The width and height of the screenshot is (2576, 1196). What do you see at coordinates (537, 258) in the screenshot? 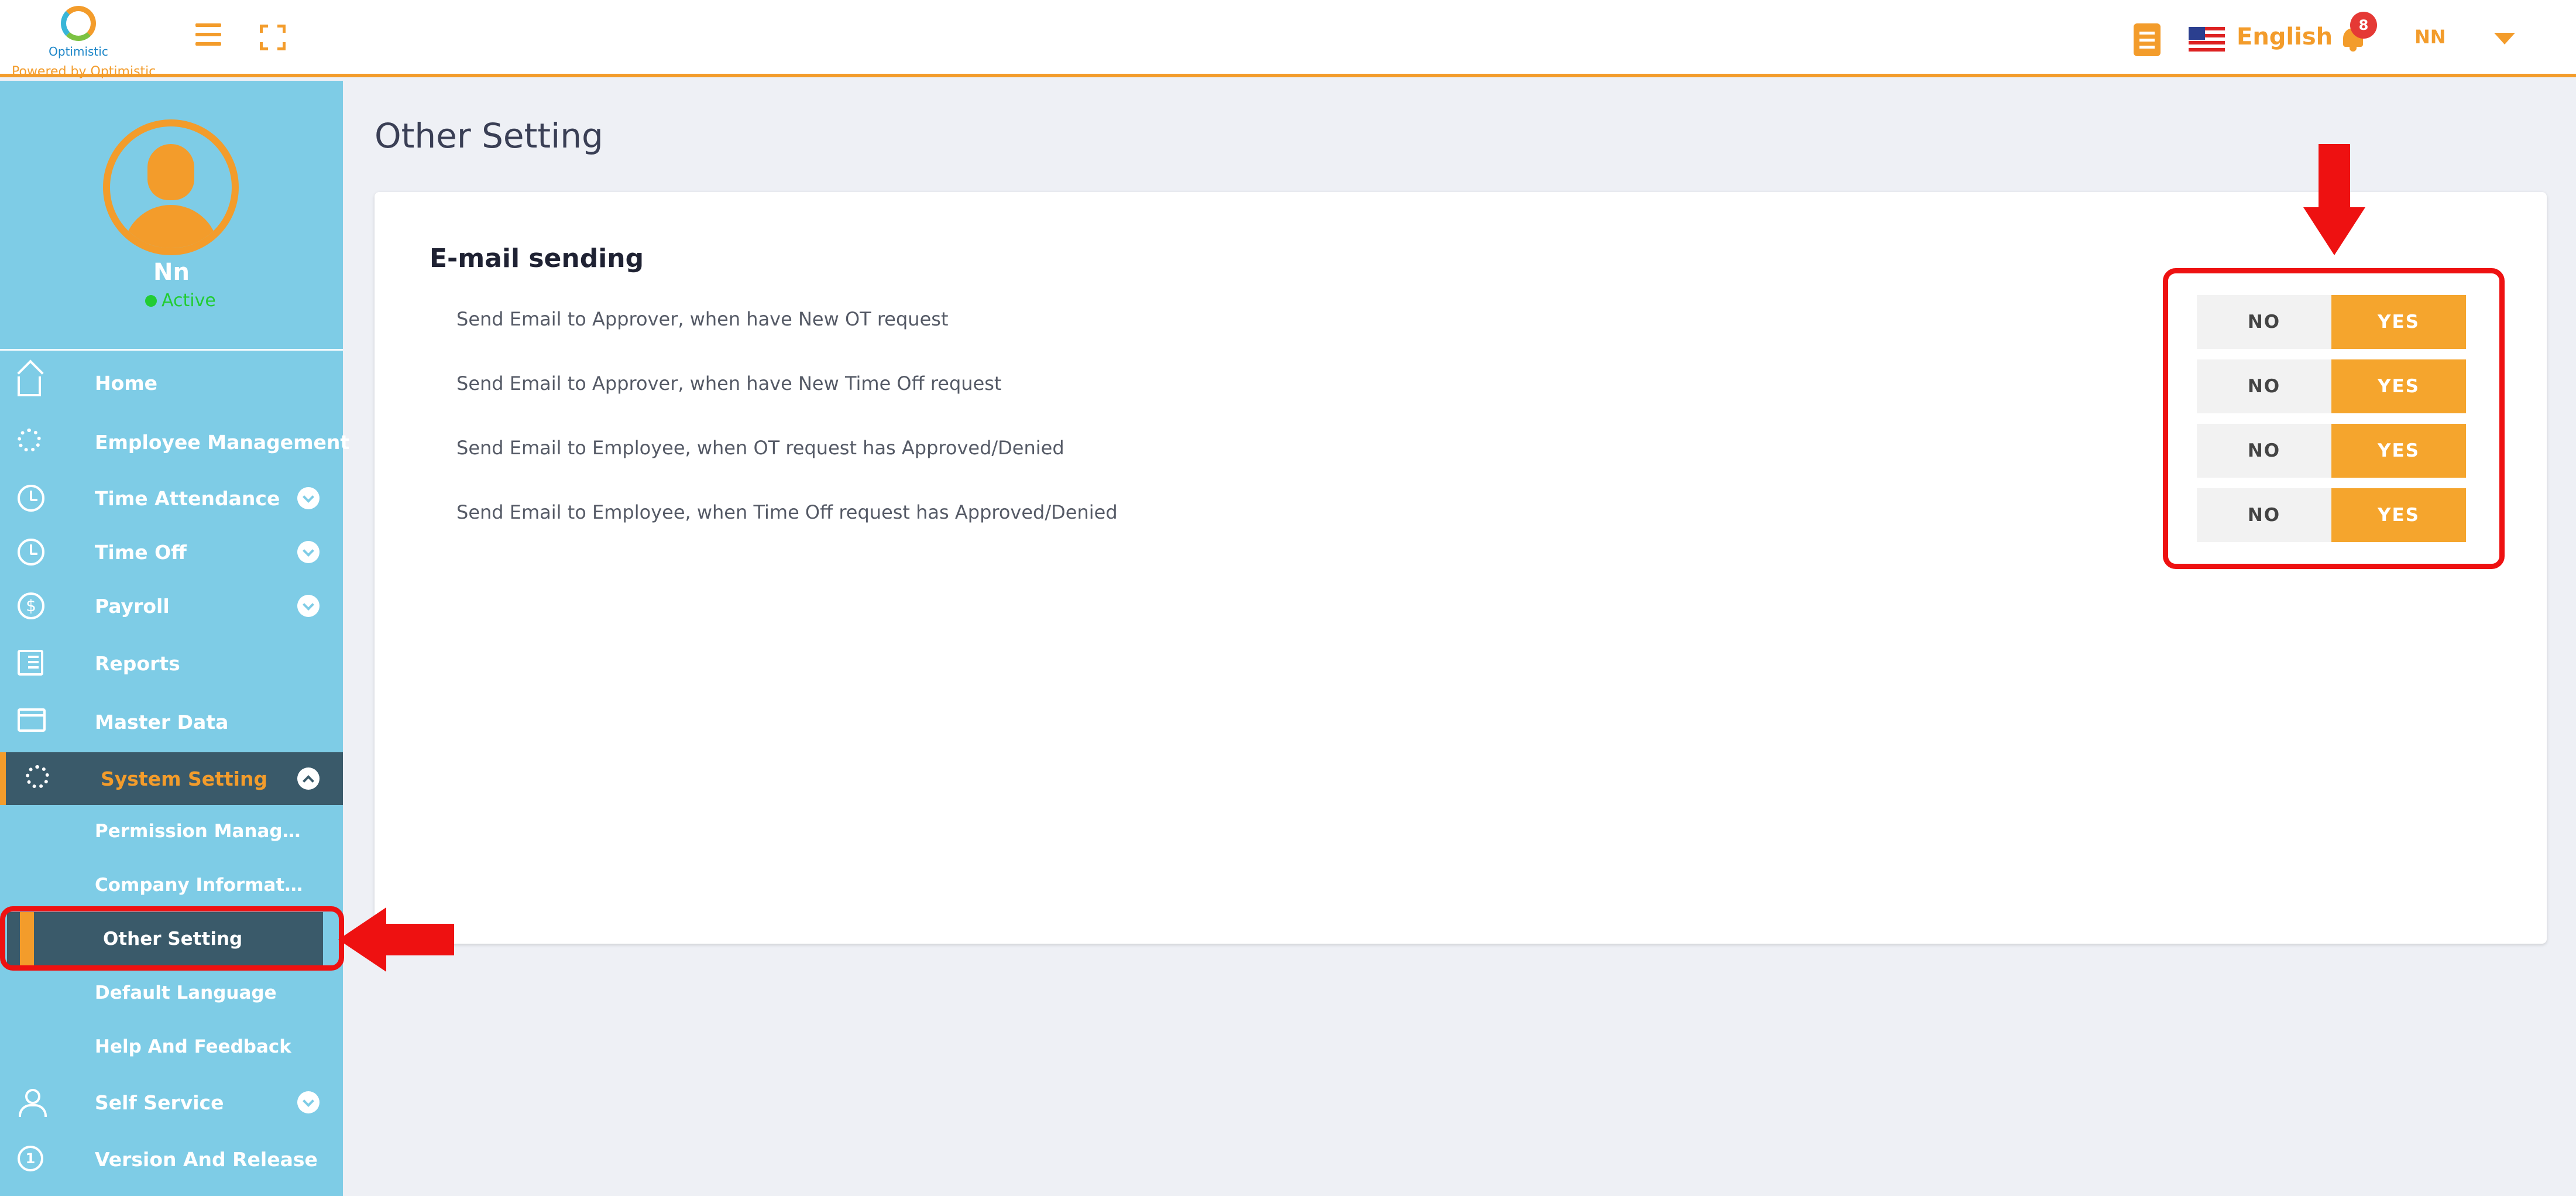
I see `section-title: E-mail sending` at bounding box center [537, 258].